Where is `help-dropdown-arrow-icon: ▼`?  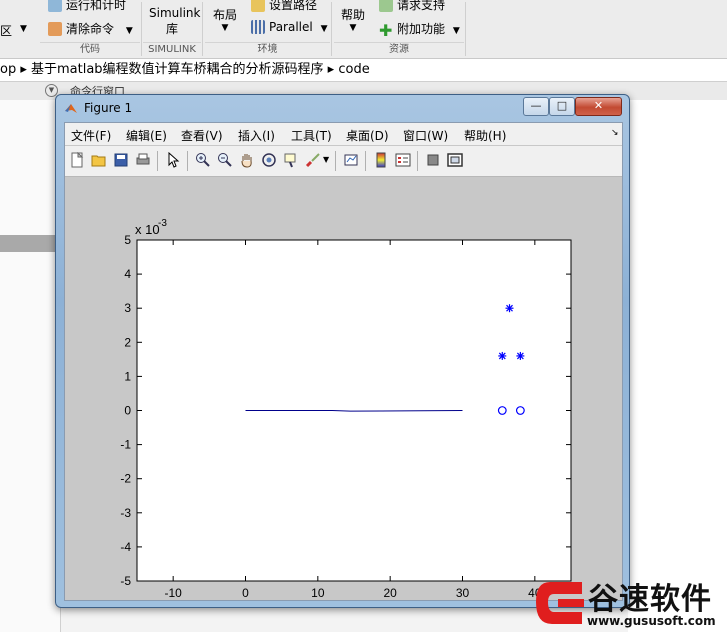
help-dropdown-arrow-icon: ▼ is located at coordinates (353, 28).